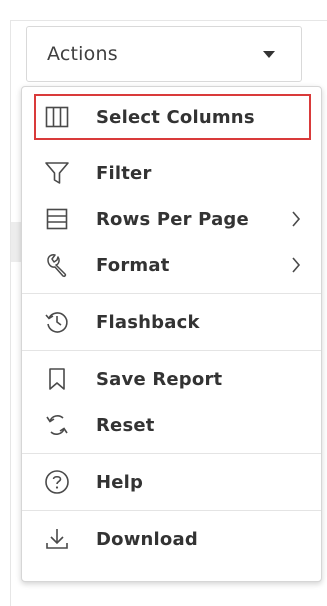  I want to click on menu-item-select-columns: Select Columns, so click(172, 117).